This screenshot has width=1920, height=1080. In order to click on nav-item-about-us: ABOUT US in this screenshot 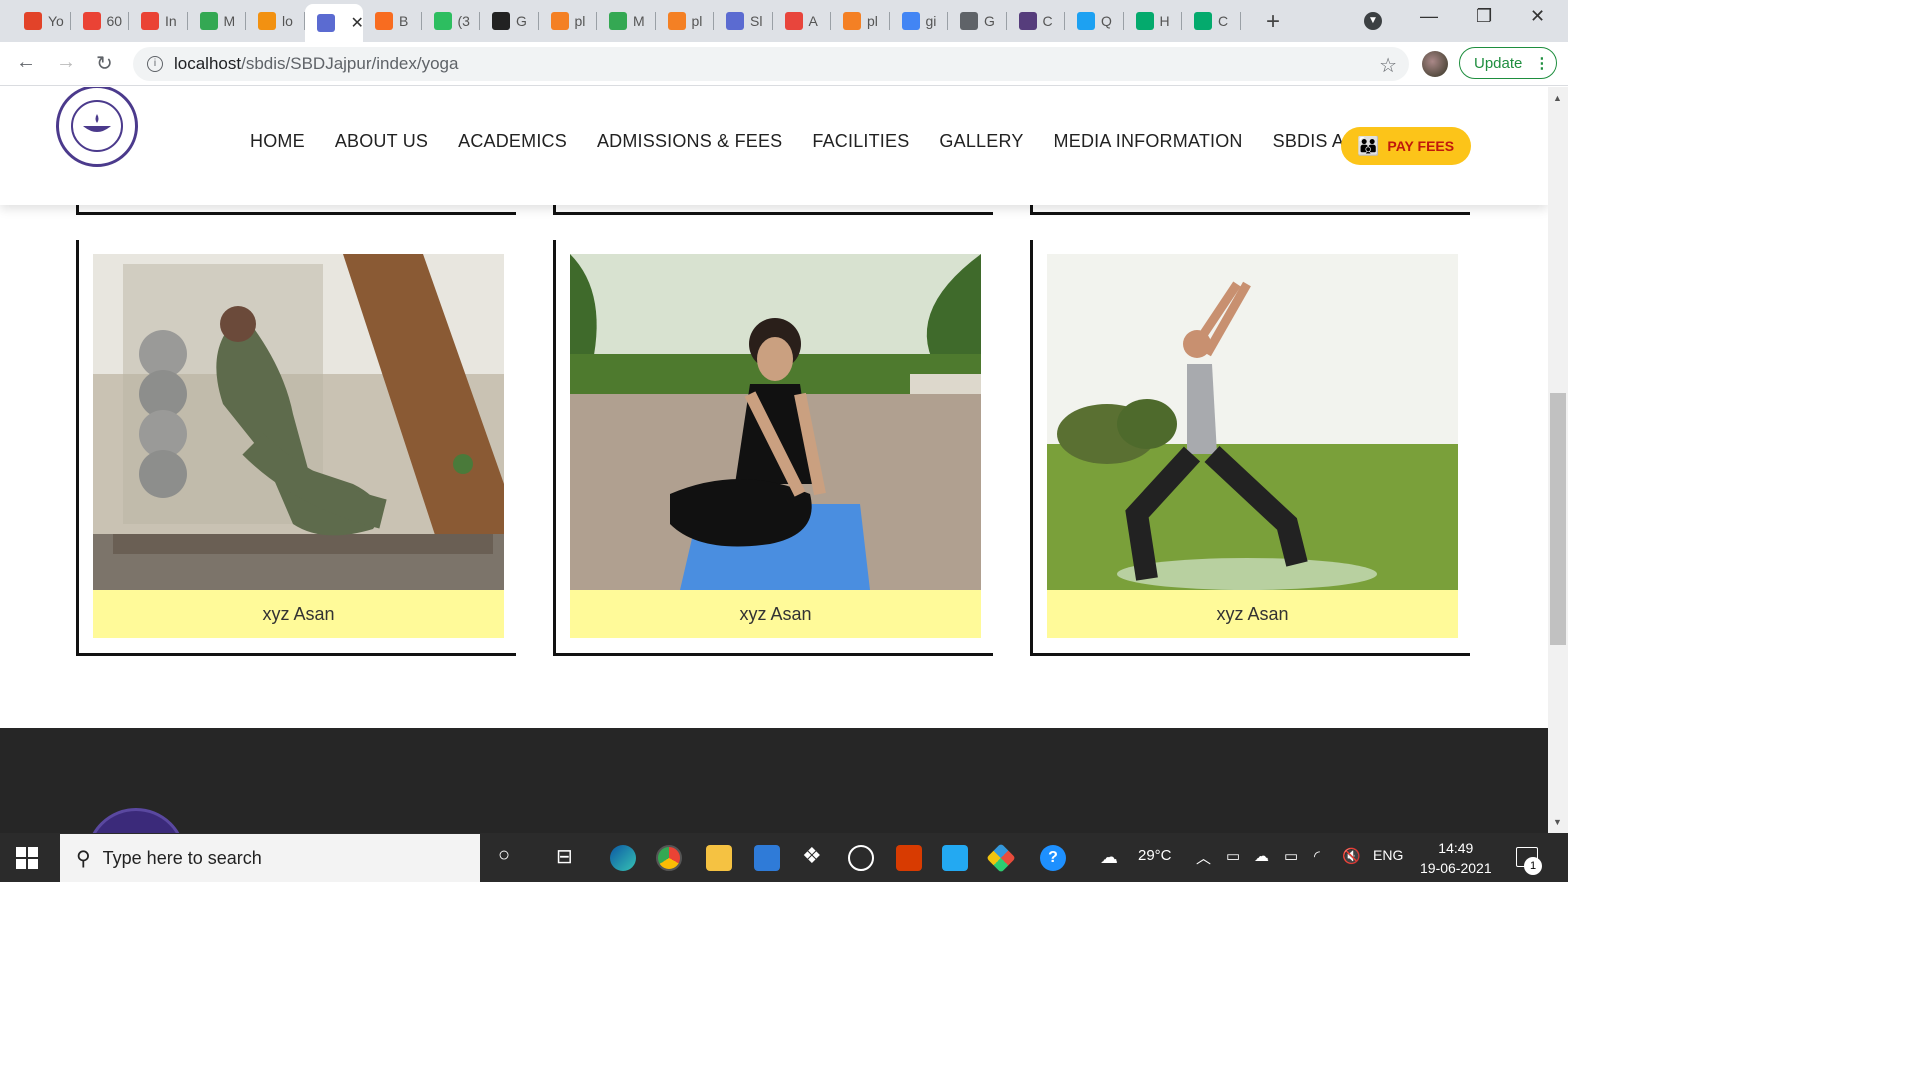, I will do `click(381, 141)`.